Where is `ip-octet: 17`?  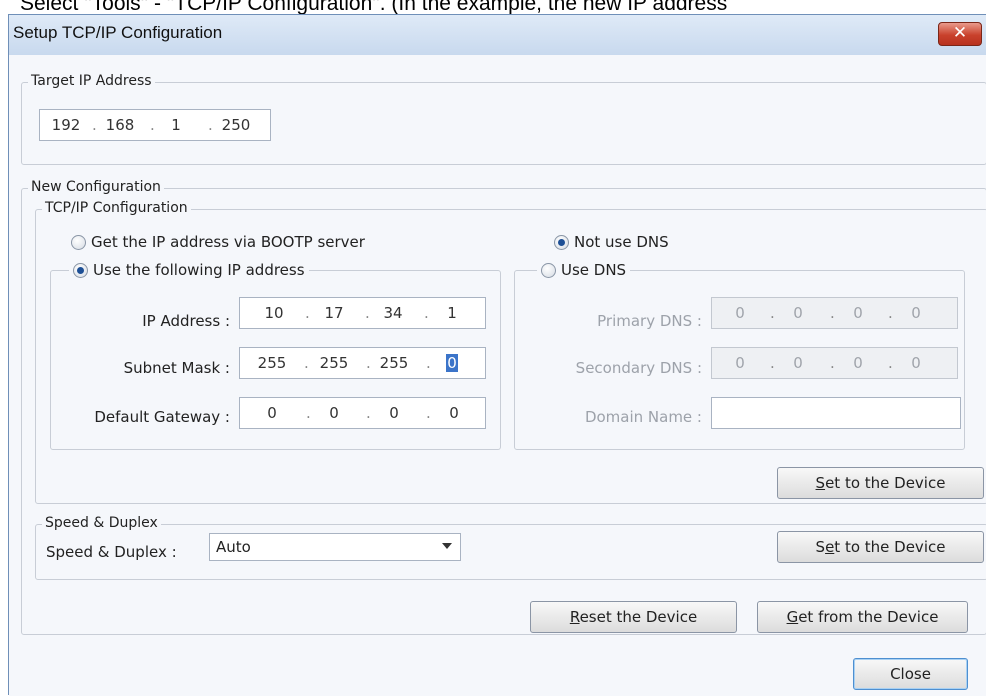
ip-octet: 17 is located at coordinates (334, 313).